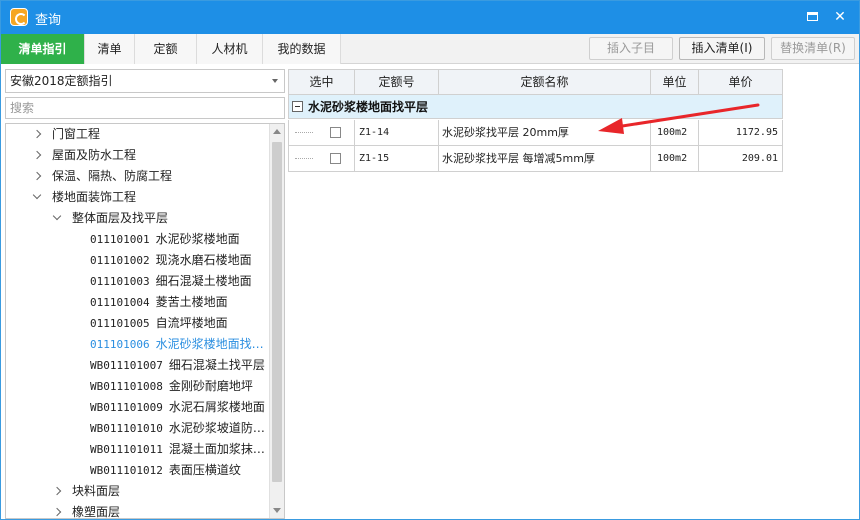  I want to click on row-unit: 100m2, so click(675, 158).